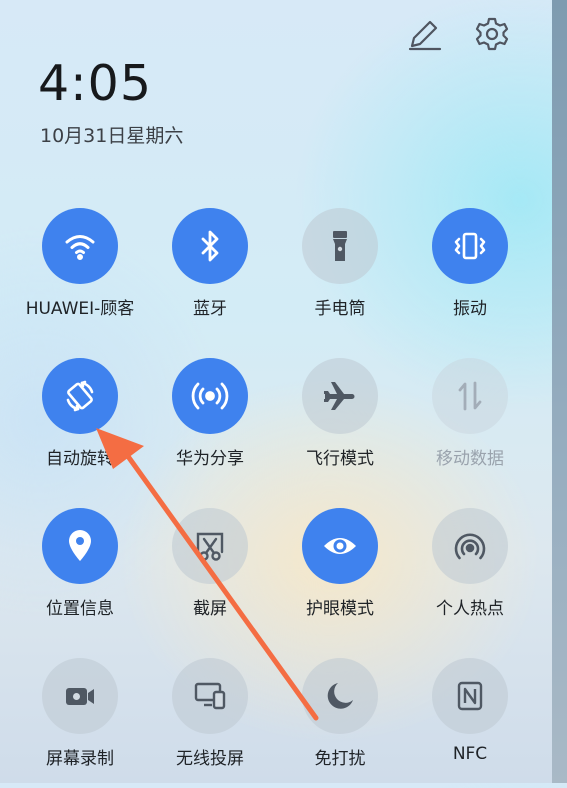  Describe the element at coordinates (210, 609) in the screenshot. I see `toggle-label: 截屏` at that location.